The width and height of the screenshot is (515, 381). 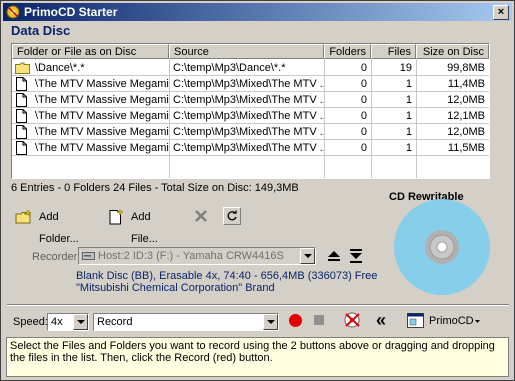 I want to click on row-files: 19, so click(x=405, y=68).